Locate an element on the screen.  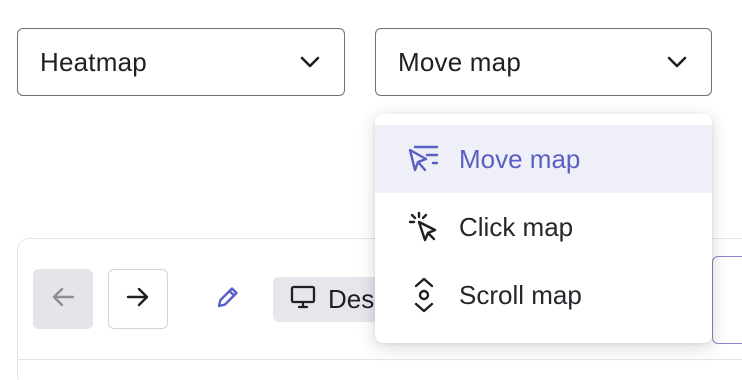
move-map-icon is located at coordinates (424, 159).